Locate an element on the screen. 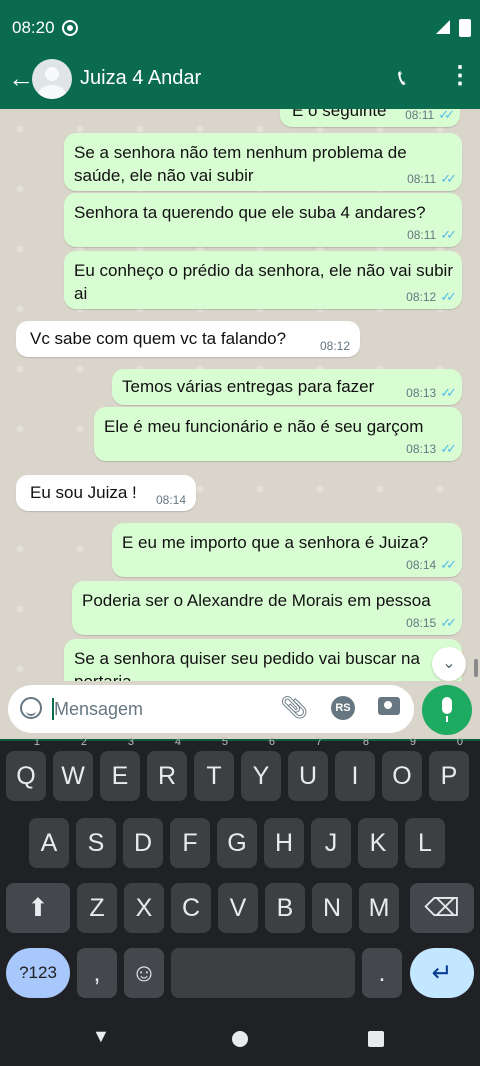 The width and height of the screenshot is (480, 1066). attach-icon: 📎︎ is located at coordinates (294, 708).